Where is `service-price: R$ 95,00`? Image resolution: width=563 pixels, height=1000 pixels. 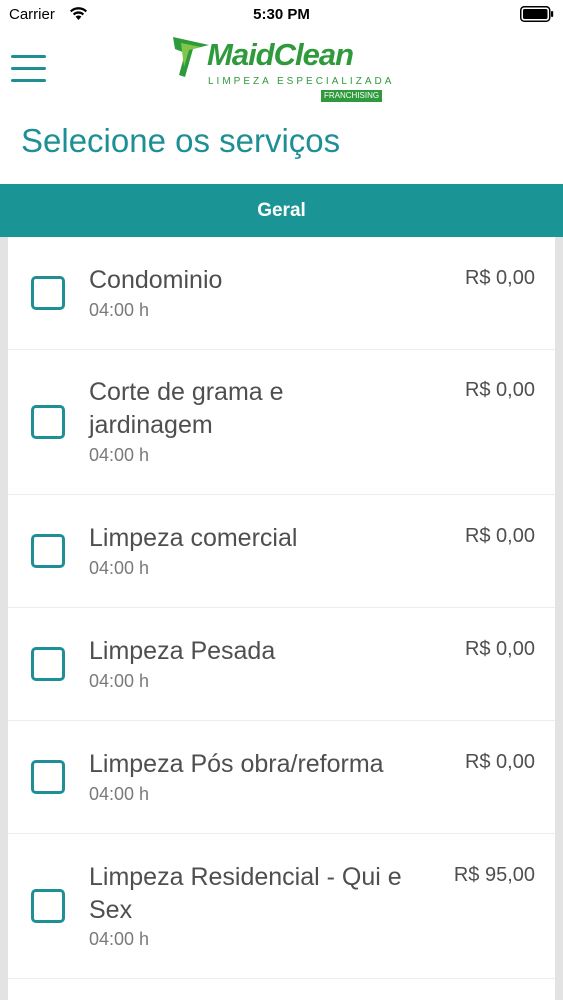 service-price: R$ 95,00 is located at coordinates (494, 875).